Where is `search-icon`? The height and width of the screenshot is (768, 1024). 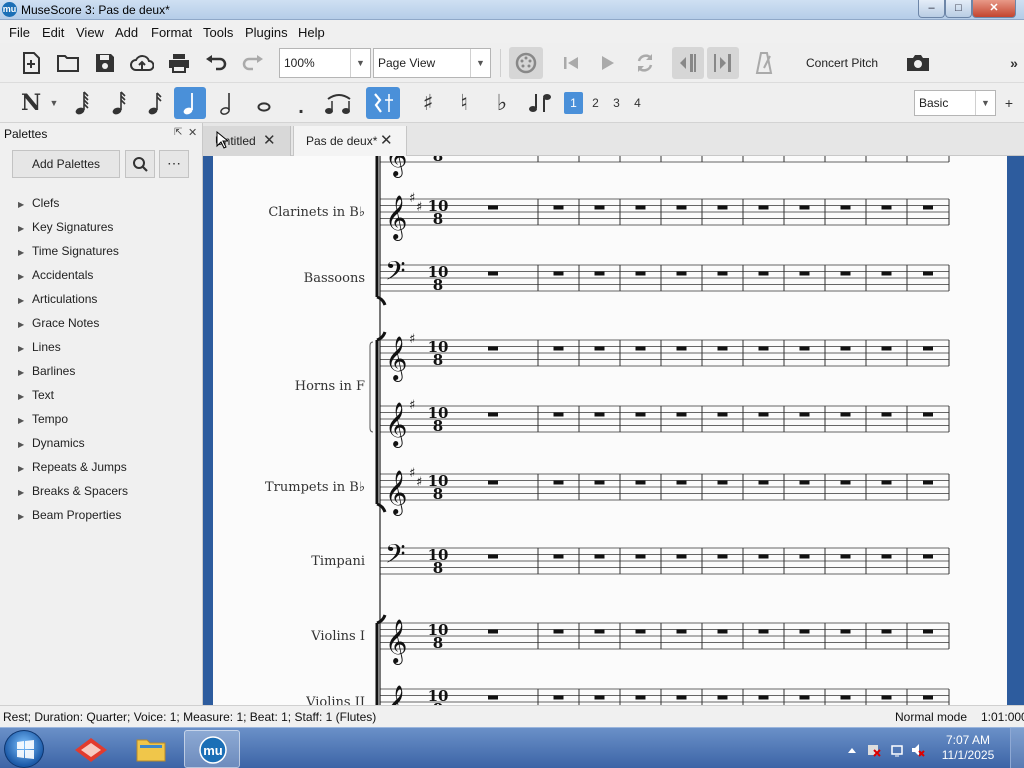 search-icon is located at coordinates (140, 164).